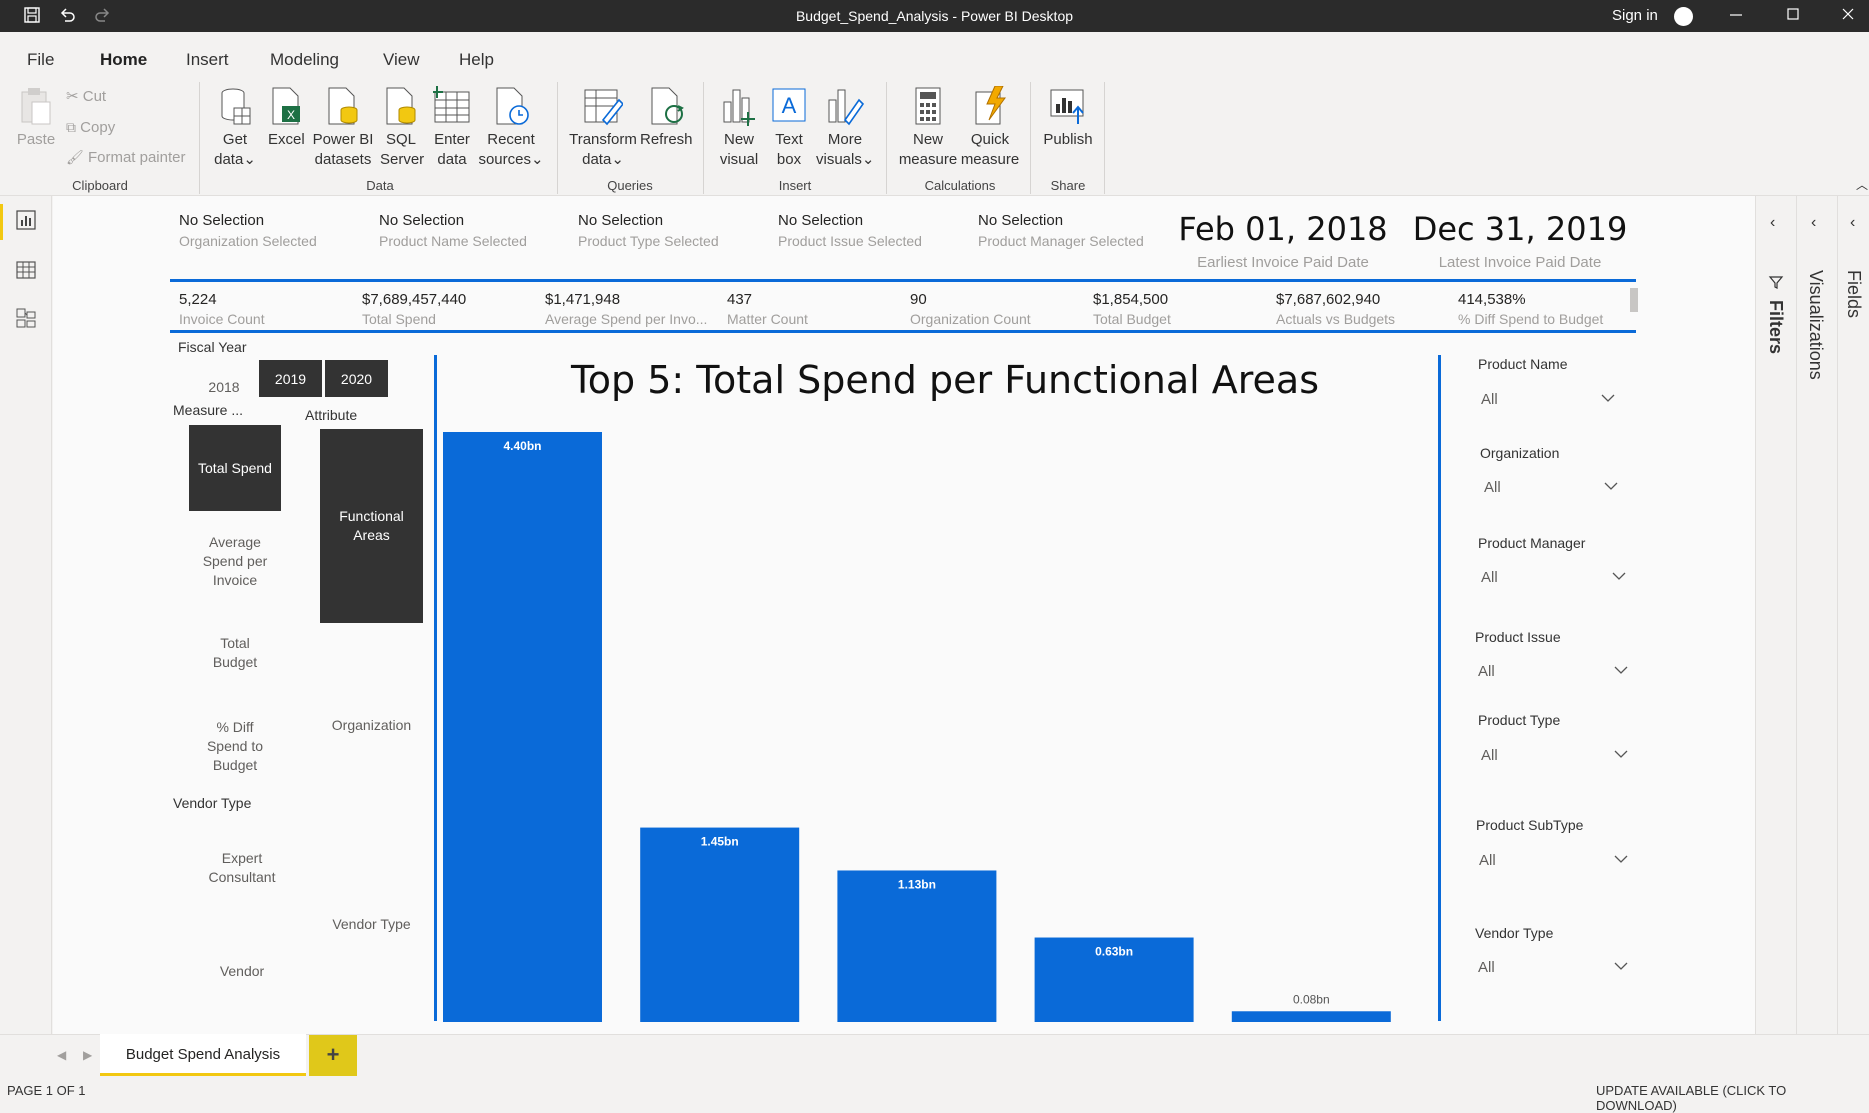  I want to click on cut-button: ✂ Cut, so click(86, 97).